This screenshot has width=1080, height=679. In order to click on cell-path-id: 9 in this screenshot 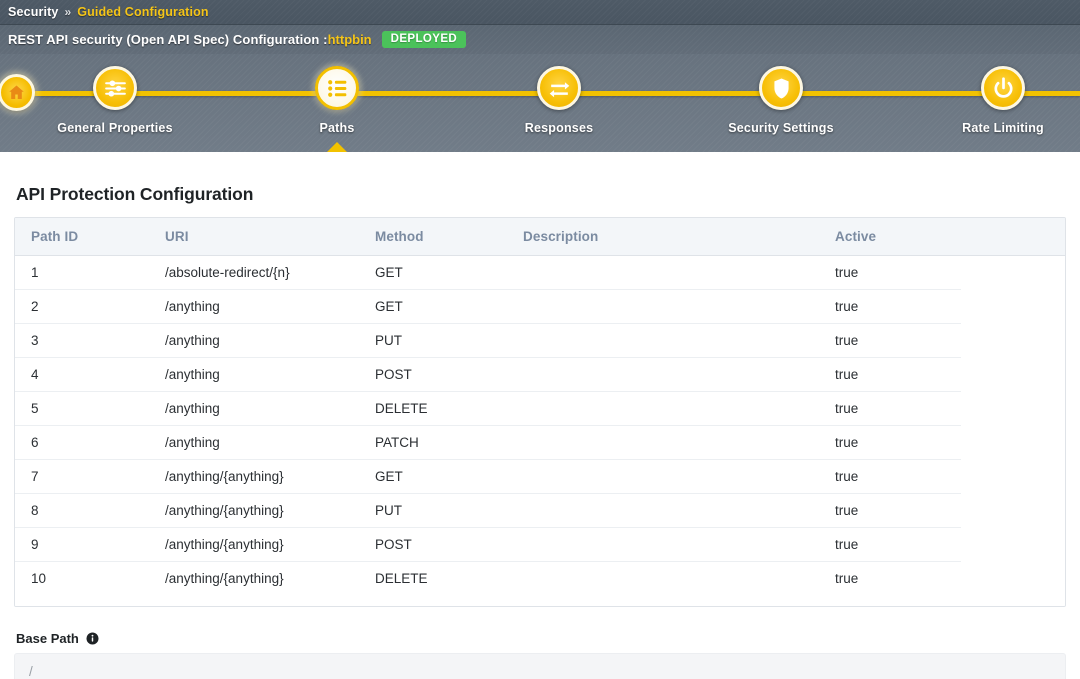, I will do `click(90, 544)`.